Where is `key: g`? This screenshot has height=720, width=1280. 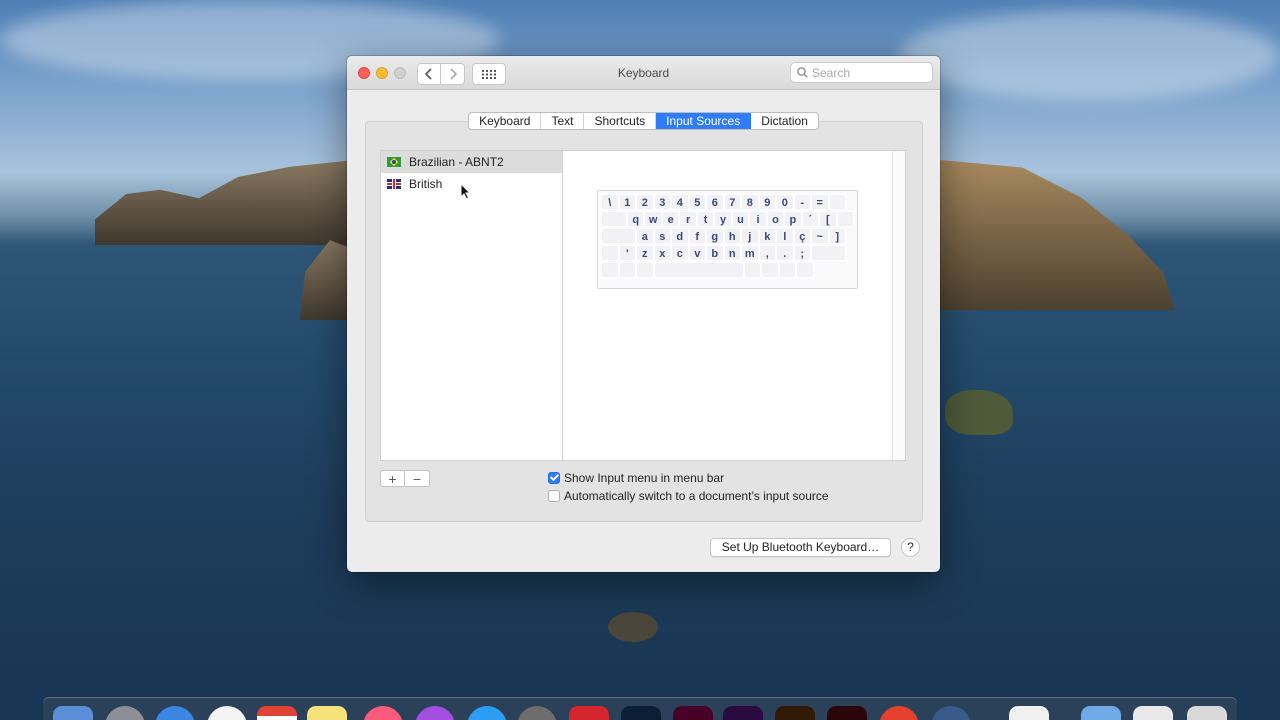
key: g is located at coordinates (715, 236).